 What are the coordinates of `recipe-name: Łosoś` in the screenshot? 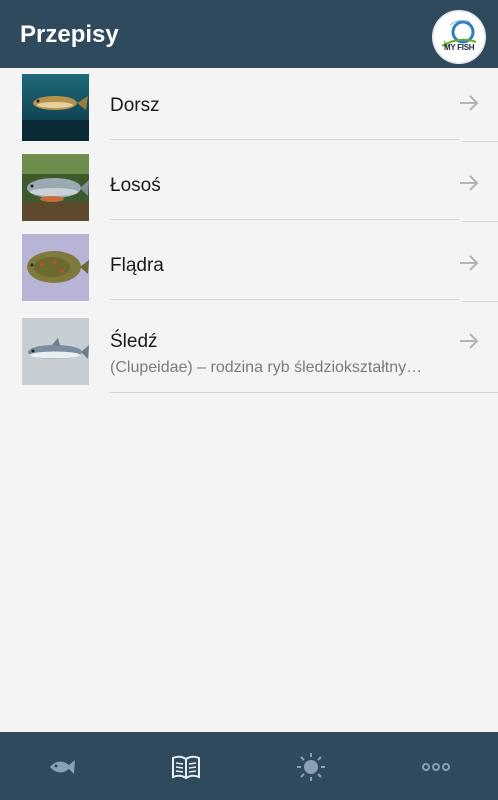 It's located at (135, 185).